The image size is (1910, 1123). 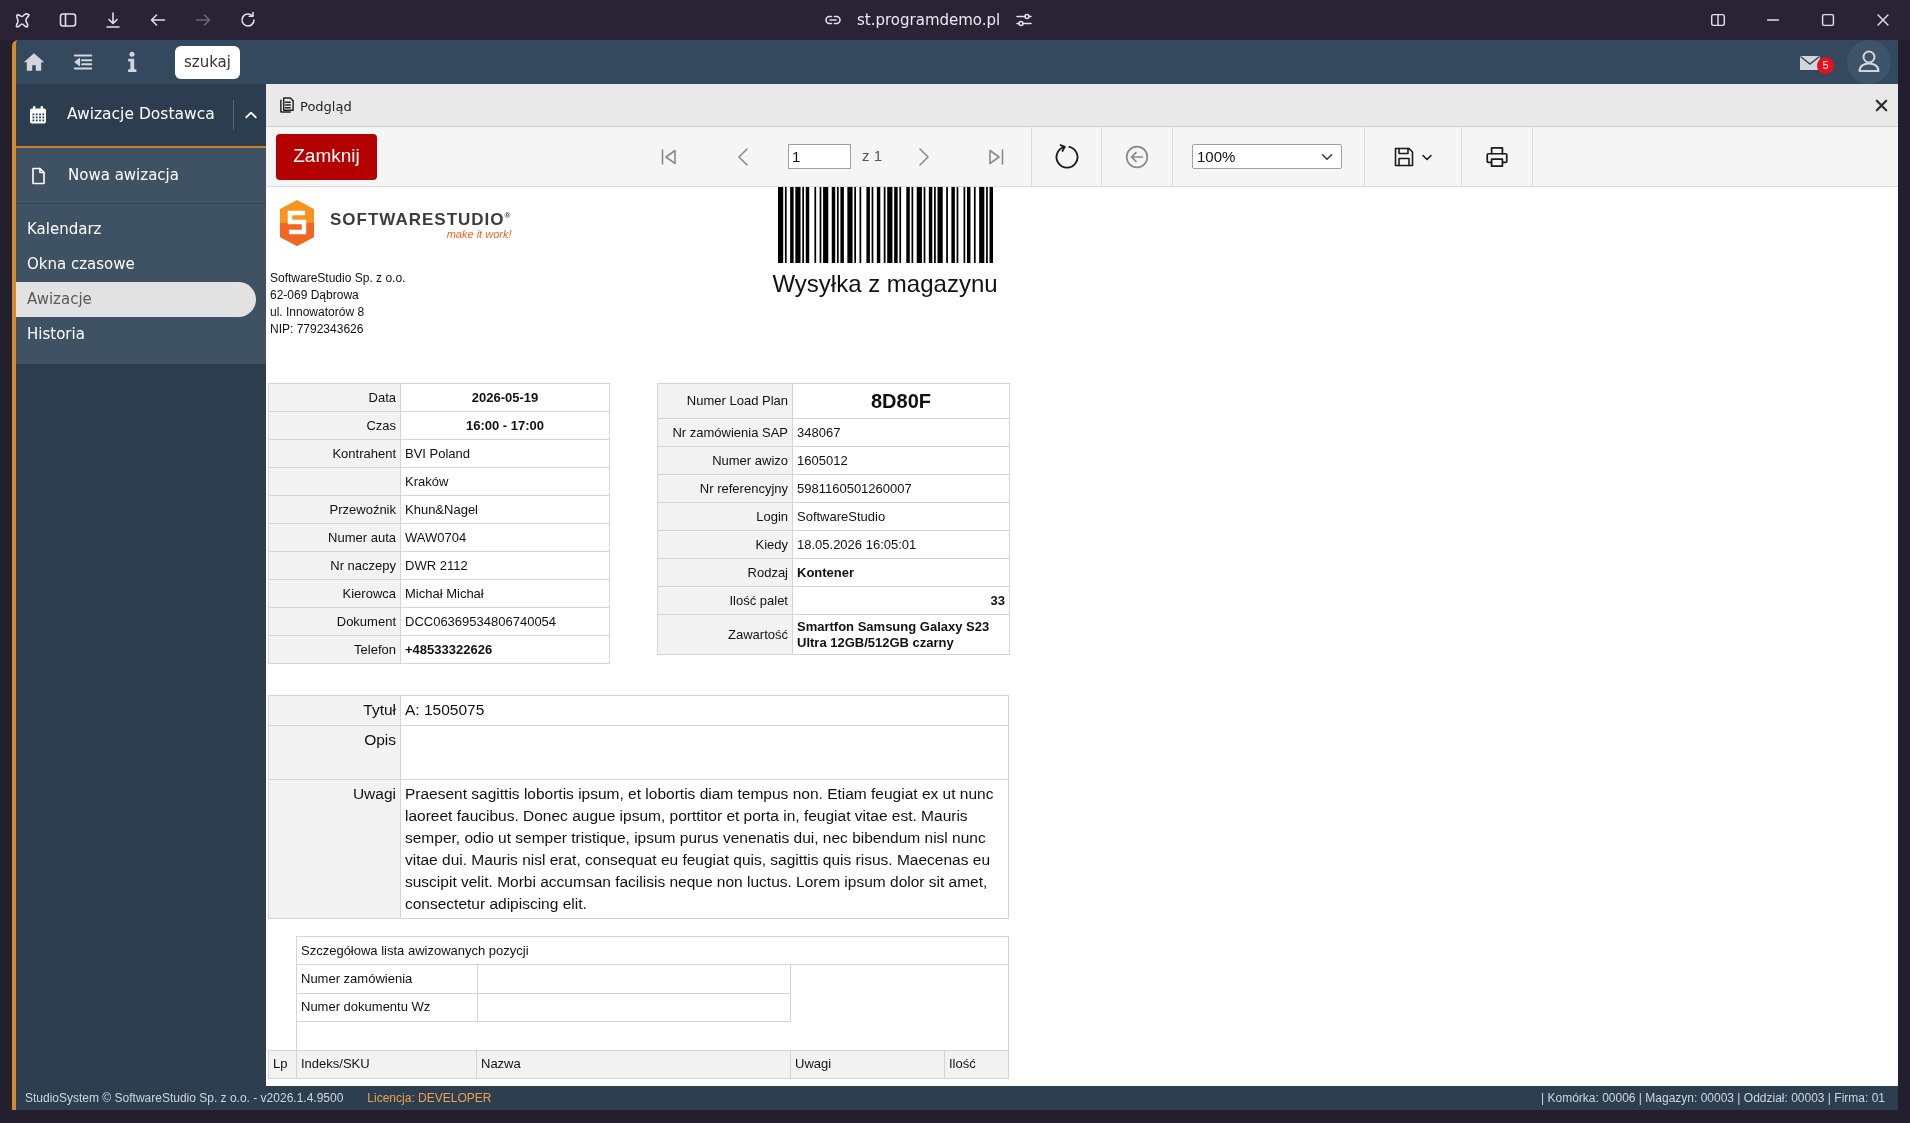 What do you see at coordinates (505, 565) in the screenshot?
I see `field-value: DWR 2112` at bounding box center [505, 565].